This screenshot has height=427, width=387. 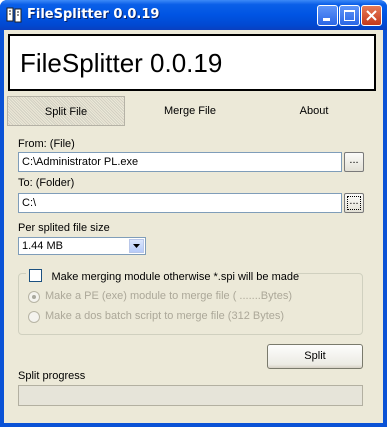 What do you see at coordinates (46, 144) in the screenshot?
I see `from-label: From: (File)` at bounding box center [46, 144].